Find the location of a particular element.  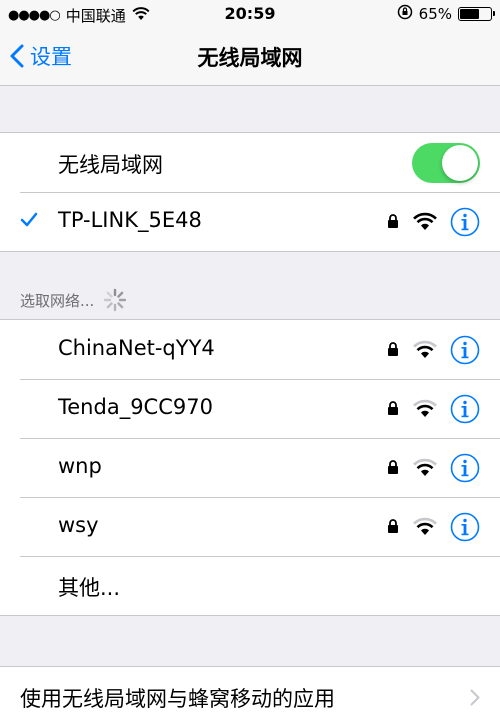

page-title: 无线局域网 is located at coordinates (250, 58).